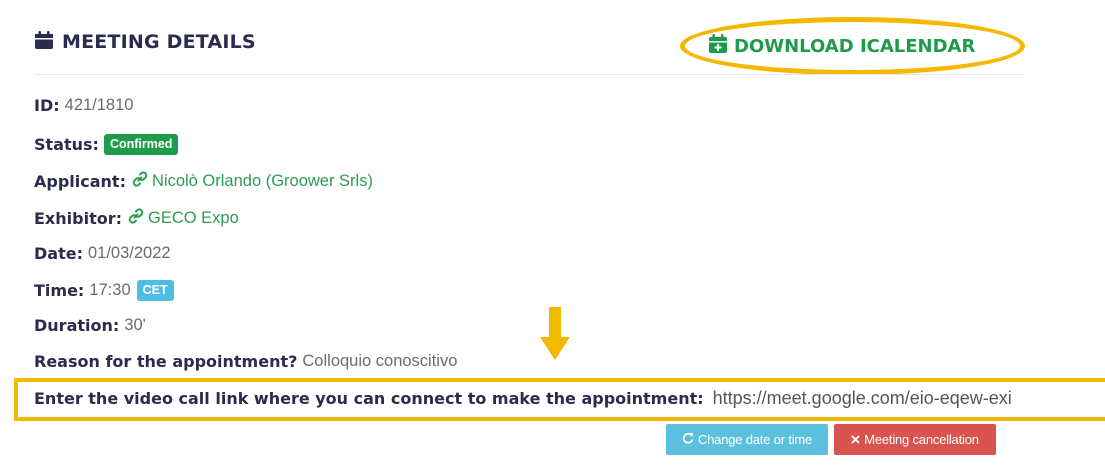 The height and width of the screenshot is (468, 1105). I want to click on applicant-link: Nicolò Orlando (Groower Srls), so click(262, 181).